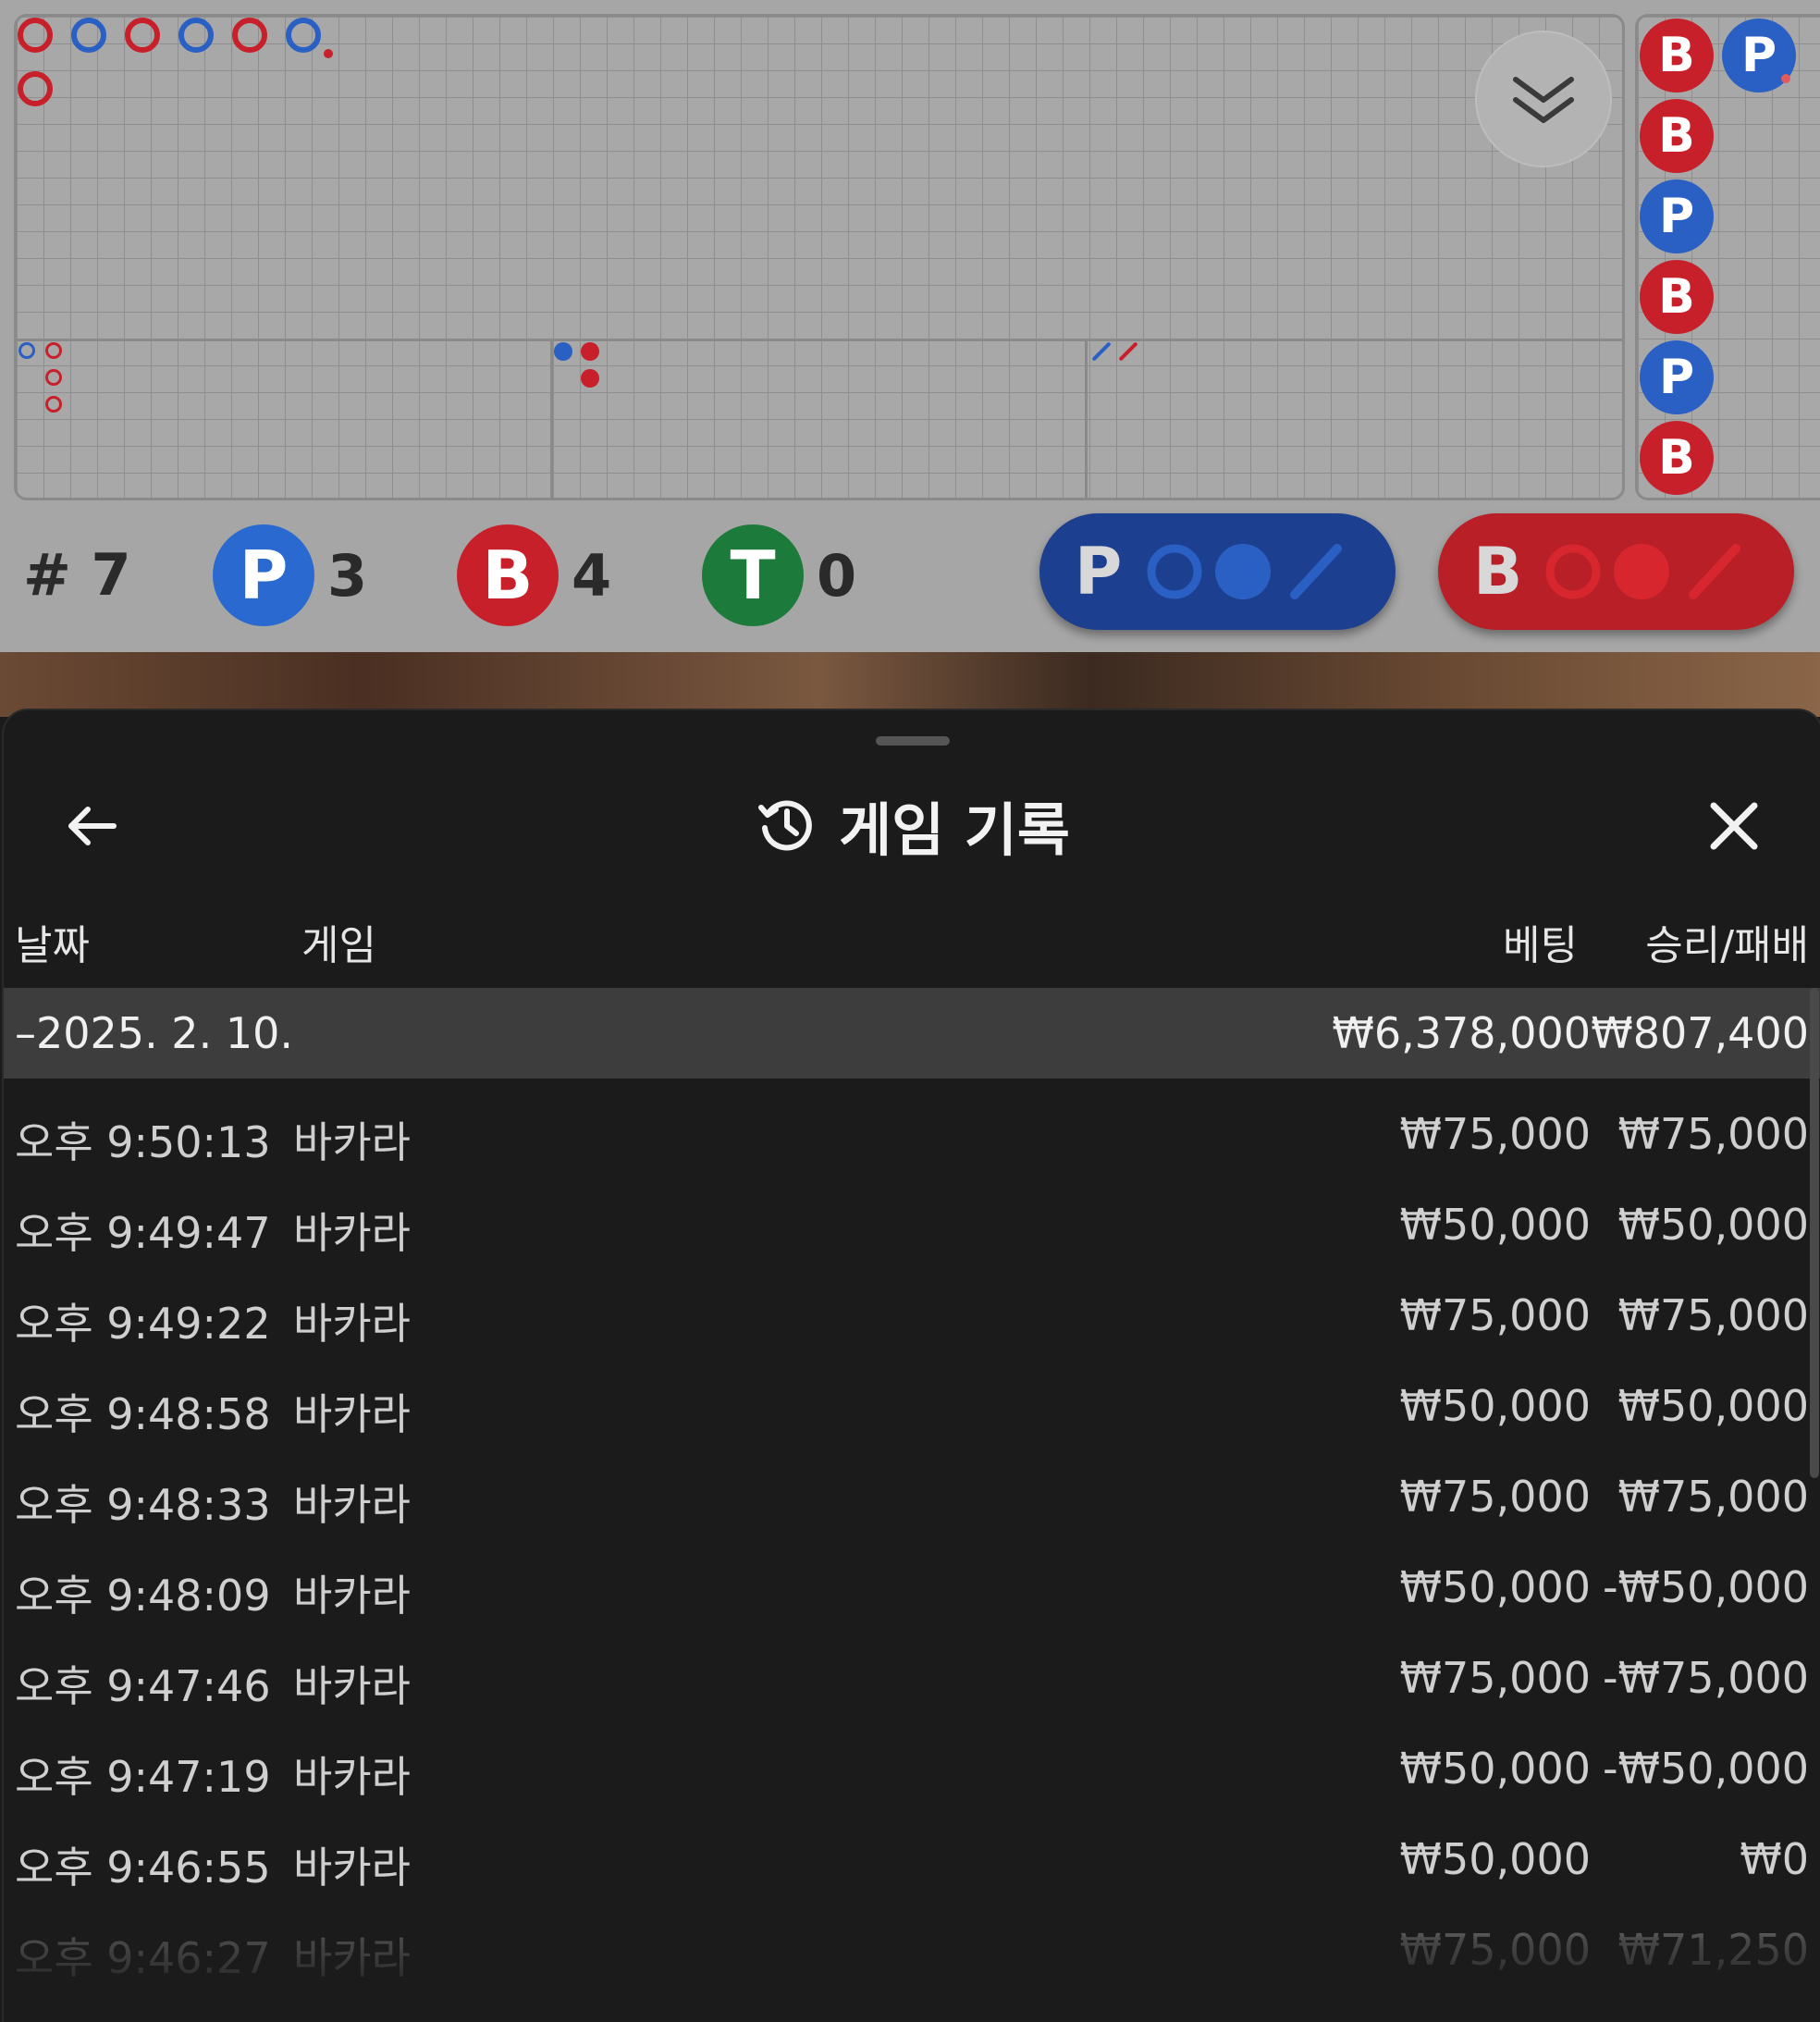 The width and height of the screenshot is (1820, 2022). Describe the element at coordinates (143, 1868) in the screenshot. I see `row-time: 오후 9:46:55` at that location.